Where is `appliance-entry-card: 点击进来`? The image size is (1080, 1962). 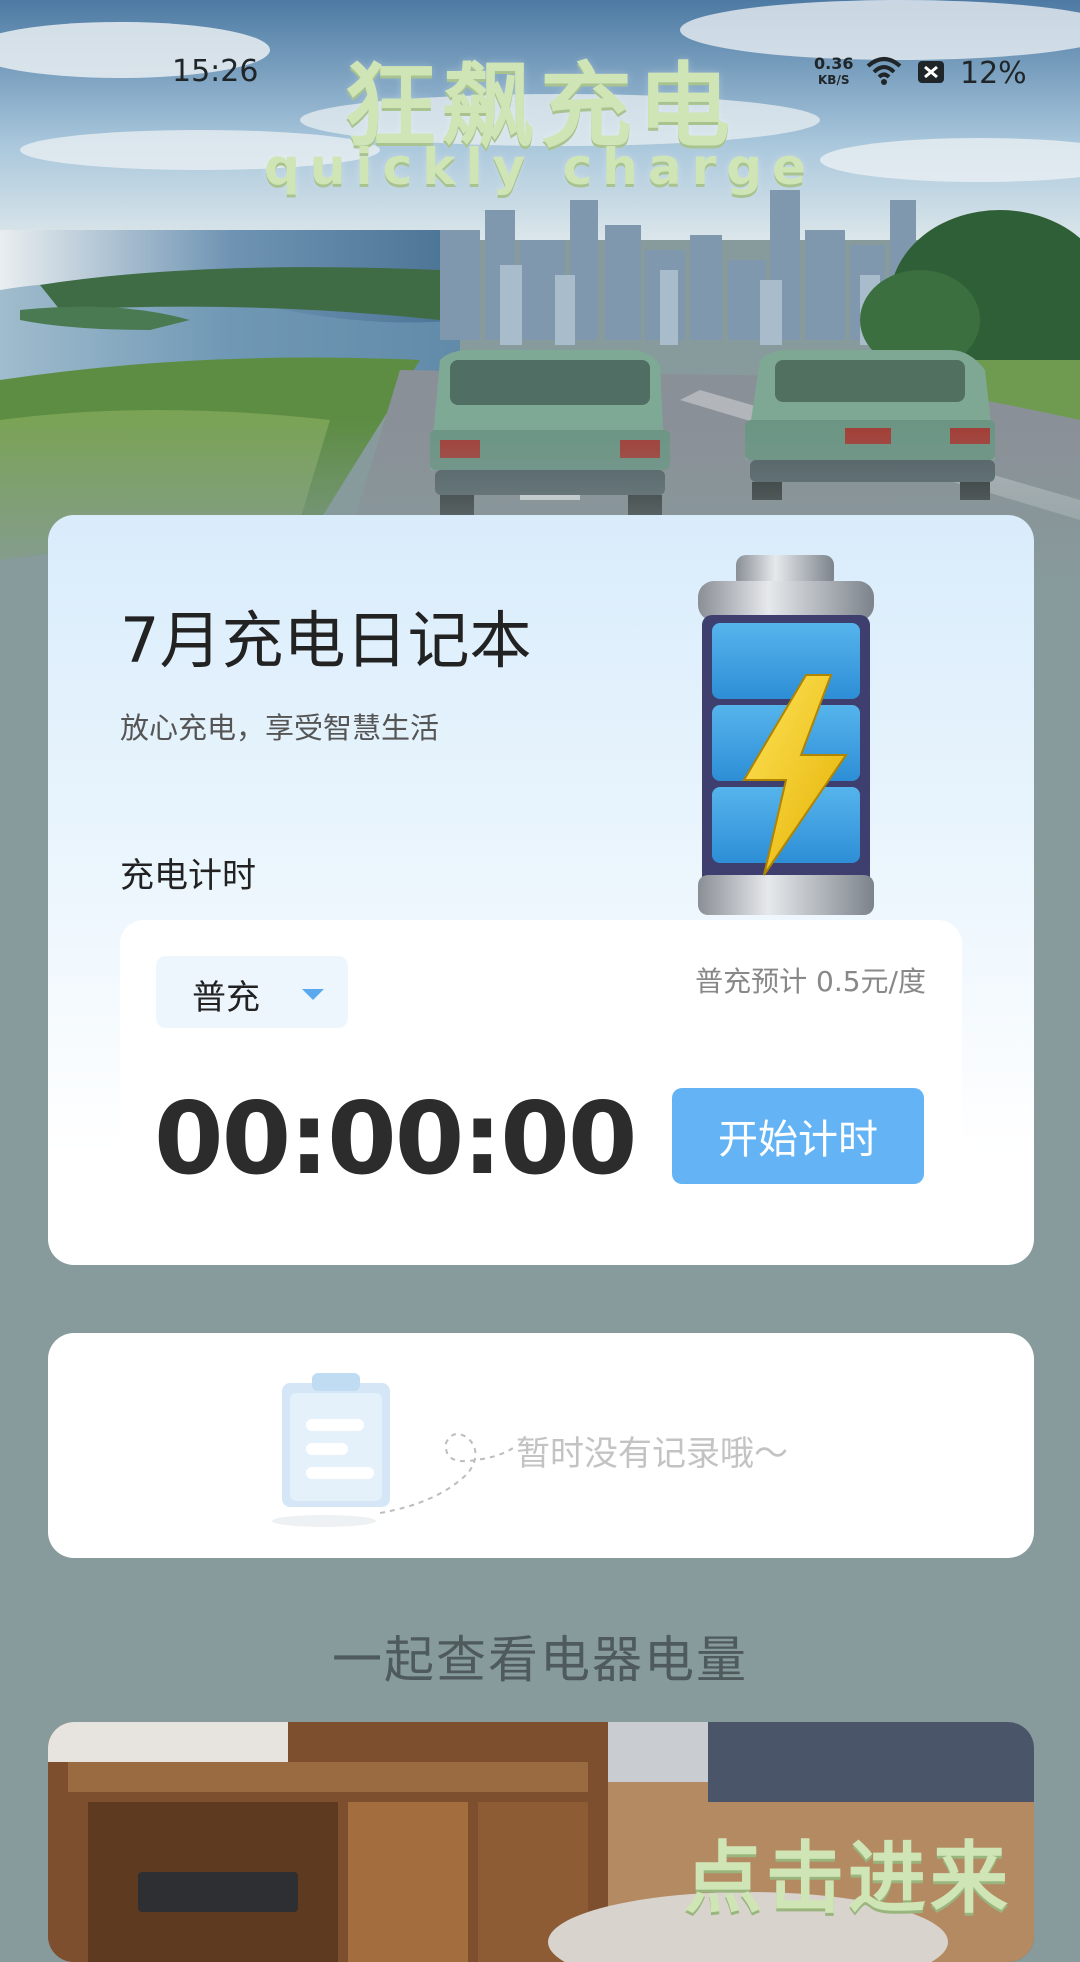
appliance-entry-card: 点击进来 is located at coordinates (541, 1842).